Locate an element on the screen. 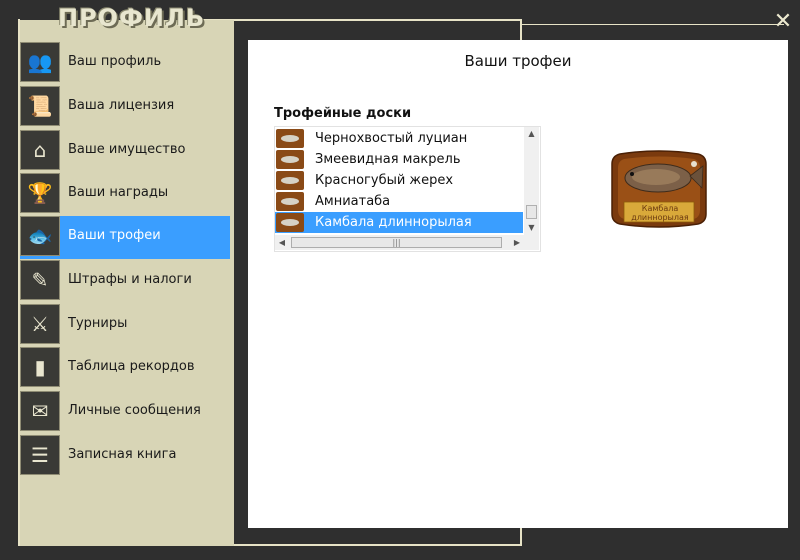 This screenshot has width=800, height=560. sidebar-item-label: Турниры is located at coordinates (98, 323).